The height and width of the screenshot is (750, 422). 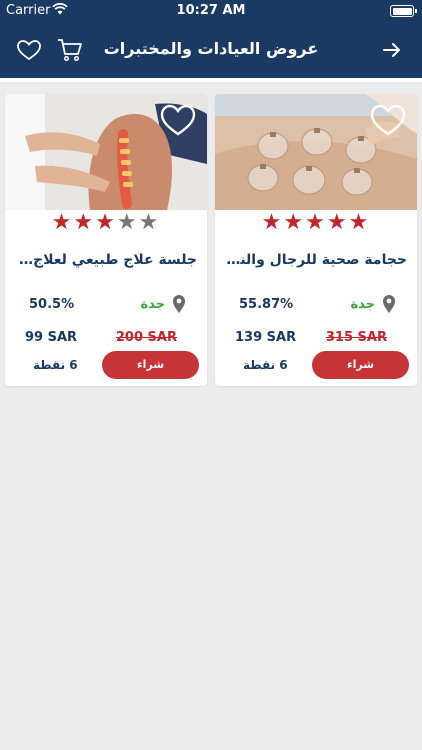 What do you see at coordinates (146, 337) in the screenshot?
I see `old-price: 200 SAR` at bounding box center [146, 337].